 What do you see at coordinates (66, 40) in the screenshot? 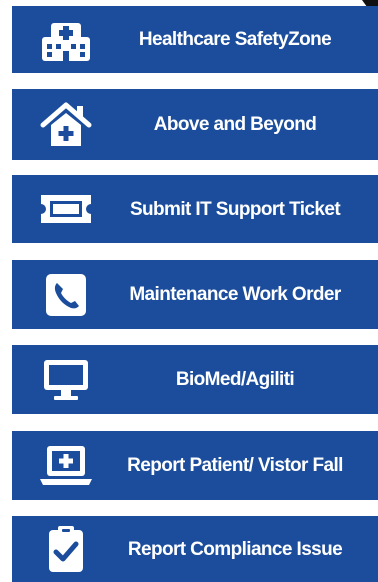
I see `hospital-building-icon` at bounding box center [66, 40].